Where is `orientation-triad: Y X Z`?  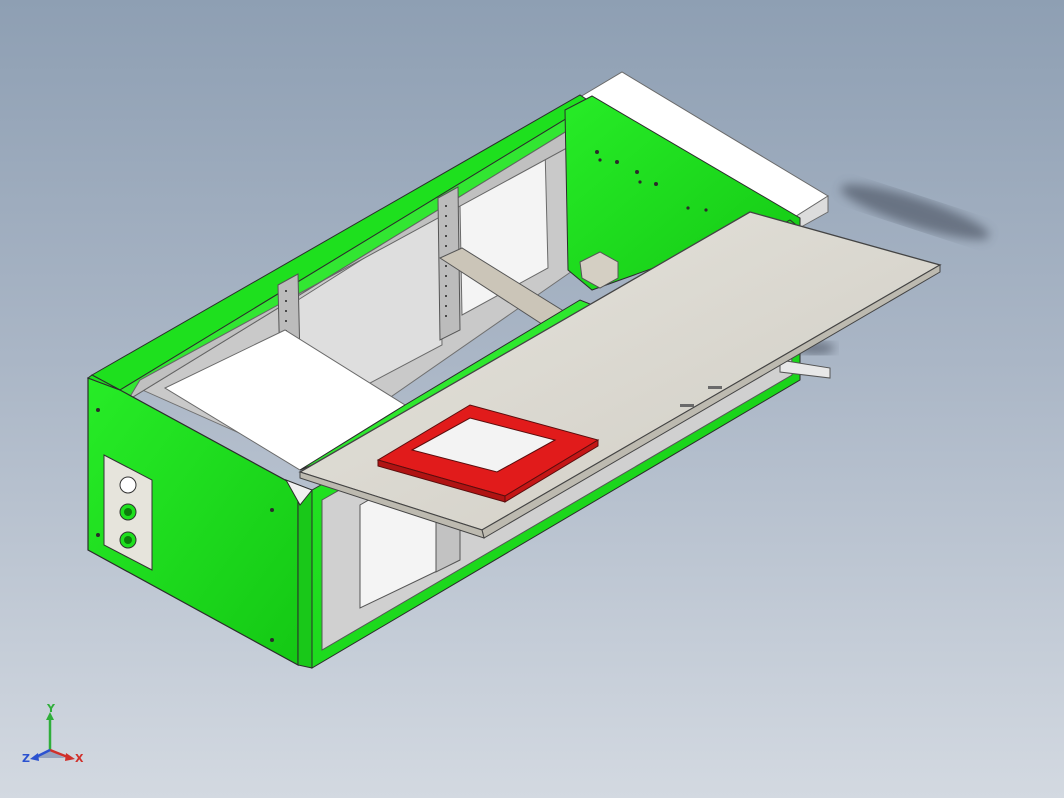 orientation-triad: Y X Z is located at coordinates (53, 733).